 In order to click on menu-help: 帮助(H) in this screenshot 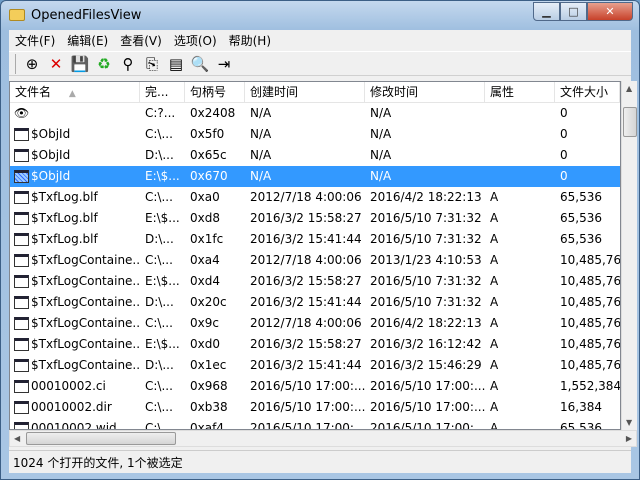, I will do `click(250, 40)`.